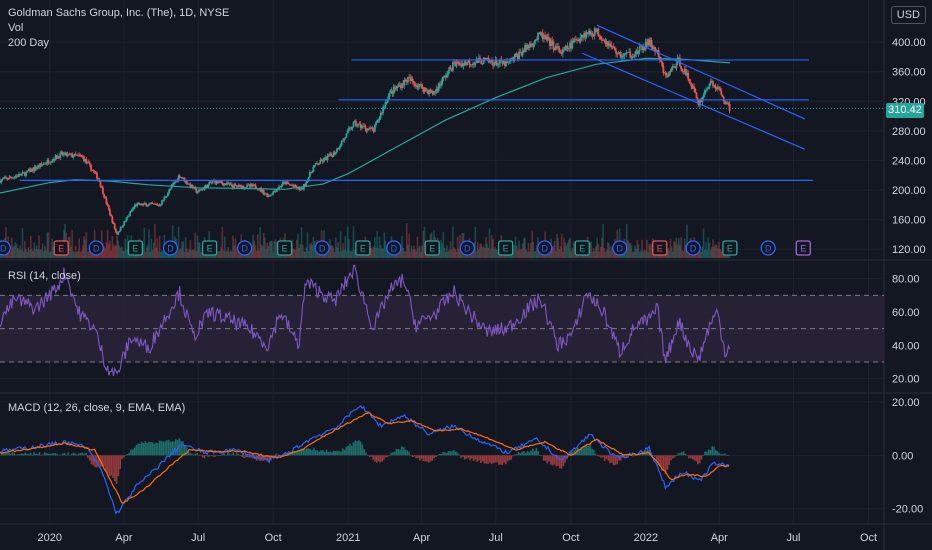  Describe the element at coordinates (421, 538) in the screenshot. I see `x-tick-label: Apr` at that location.